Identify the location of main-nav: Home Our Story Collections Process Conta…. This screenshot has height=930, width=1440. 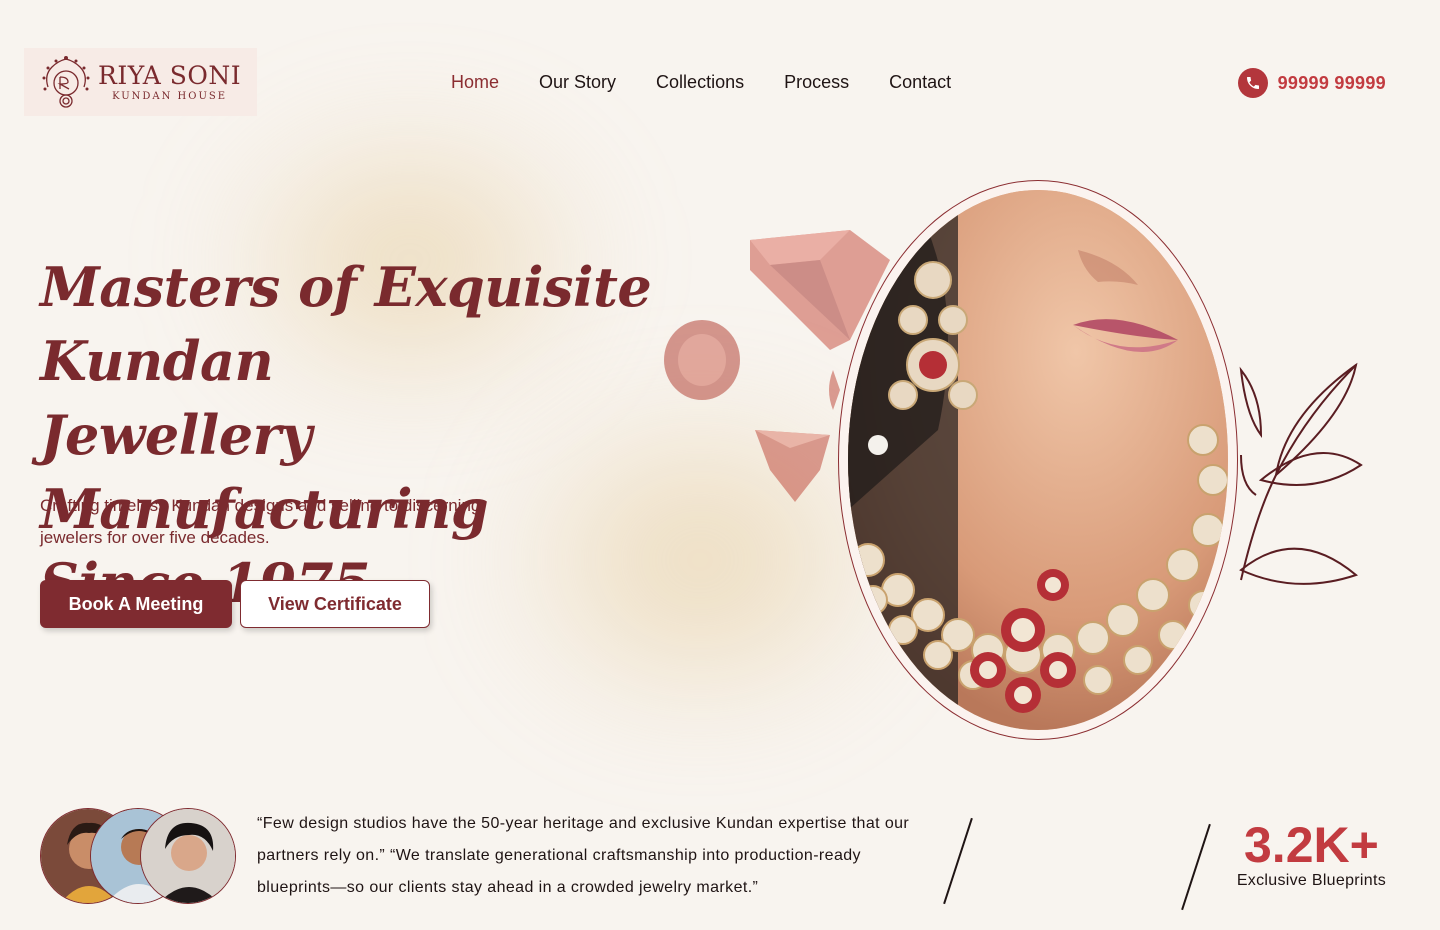
(701, 82).